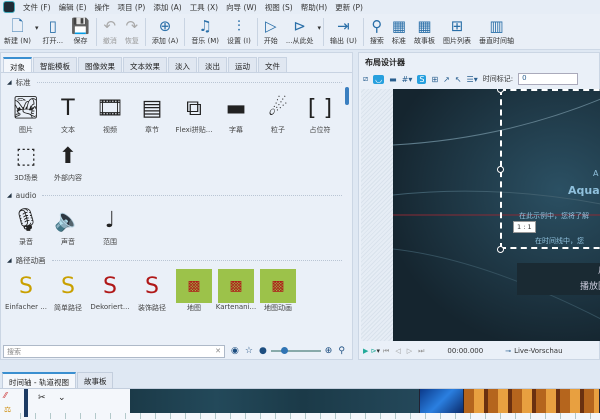 This screenshot has width=600, height=420. What do you see at coordinates (424, 30) in the screenshot?
I see `toolbar-button-storyboard: ▦ 故事板` at bounding box center [424, 30].